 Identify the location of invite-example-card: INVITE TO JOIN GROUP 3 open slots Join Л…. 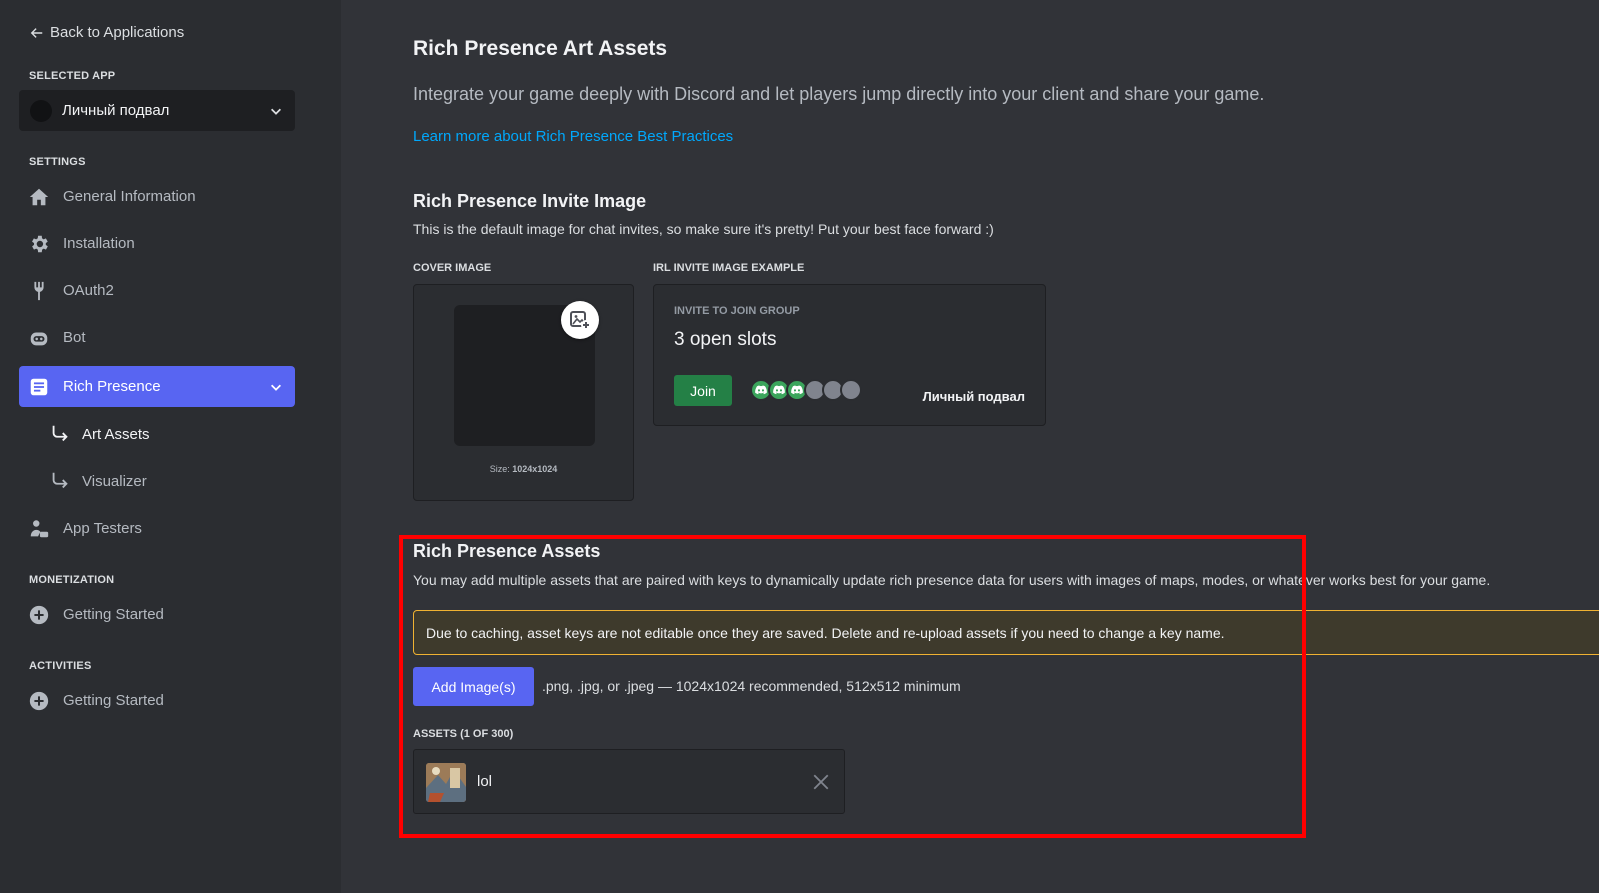
(849, 355).